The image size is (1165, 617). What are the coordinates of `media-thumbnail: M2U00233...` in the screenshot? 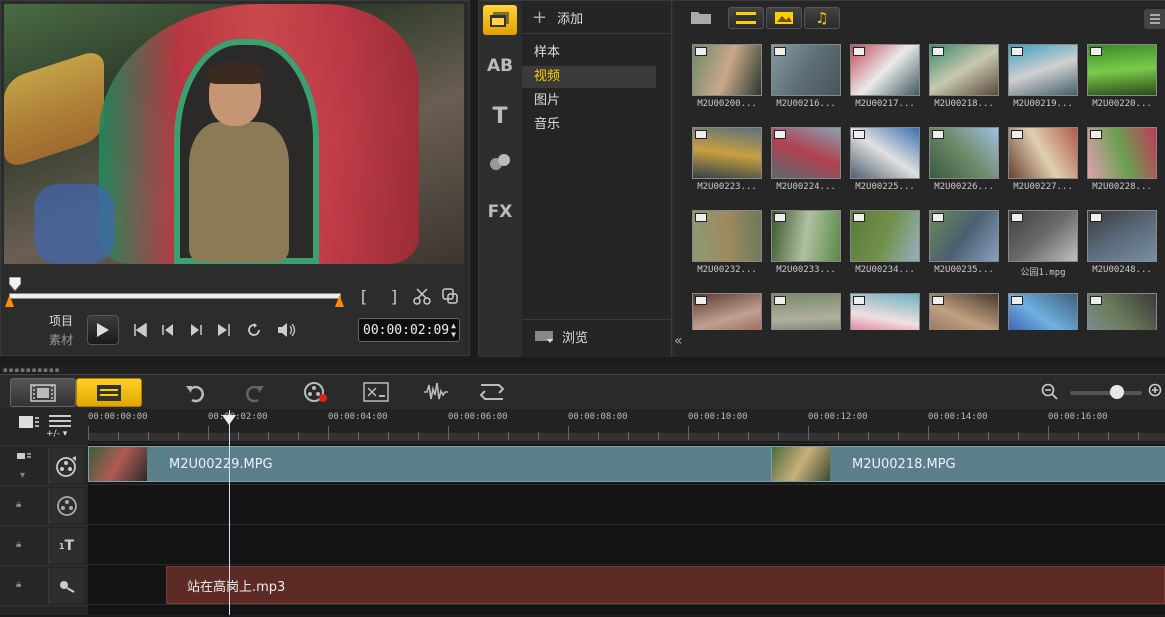 It's located at (806, 242).